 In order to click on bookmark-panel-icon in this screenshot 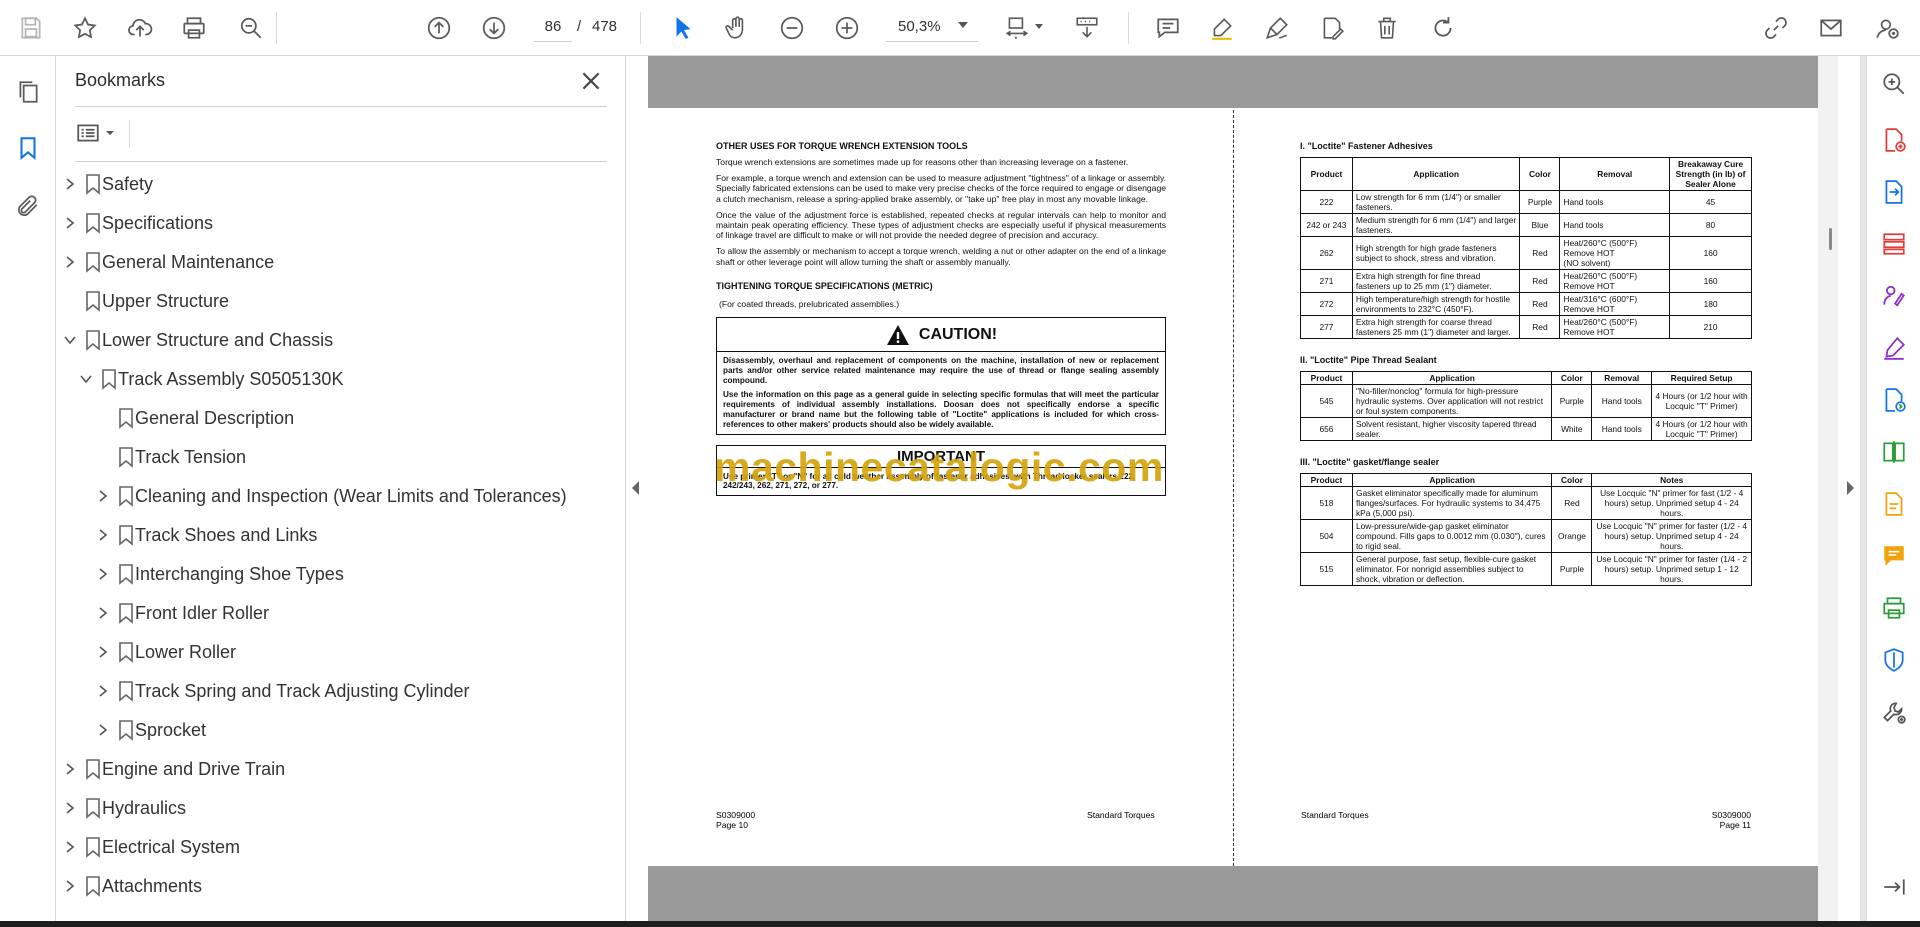, I will do `click(28, 148)`.